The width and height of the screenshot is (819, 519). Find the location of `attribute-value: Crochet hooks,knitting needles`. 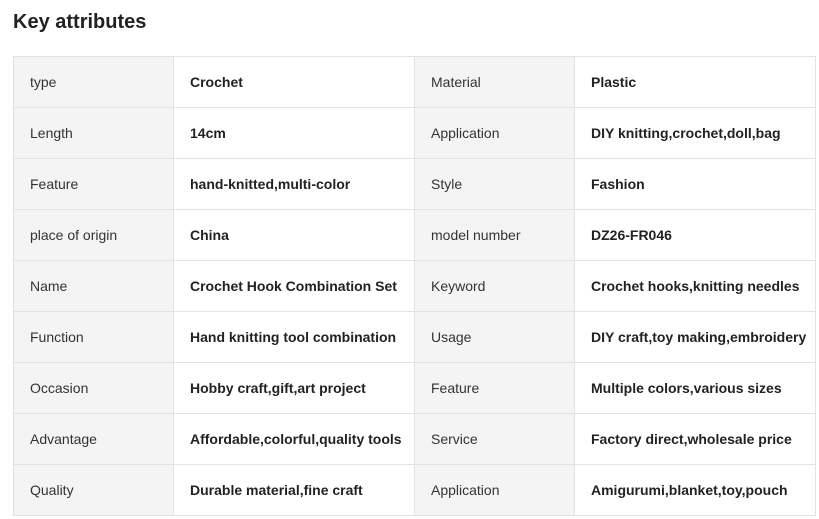

attribute-value: Crochet hooks,knitting needles is located at coordinates (695, 286).